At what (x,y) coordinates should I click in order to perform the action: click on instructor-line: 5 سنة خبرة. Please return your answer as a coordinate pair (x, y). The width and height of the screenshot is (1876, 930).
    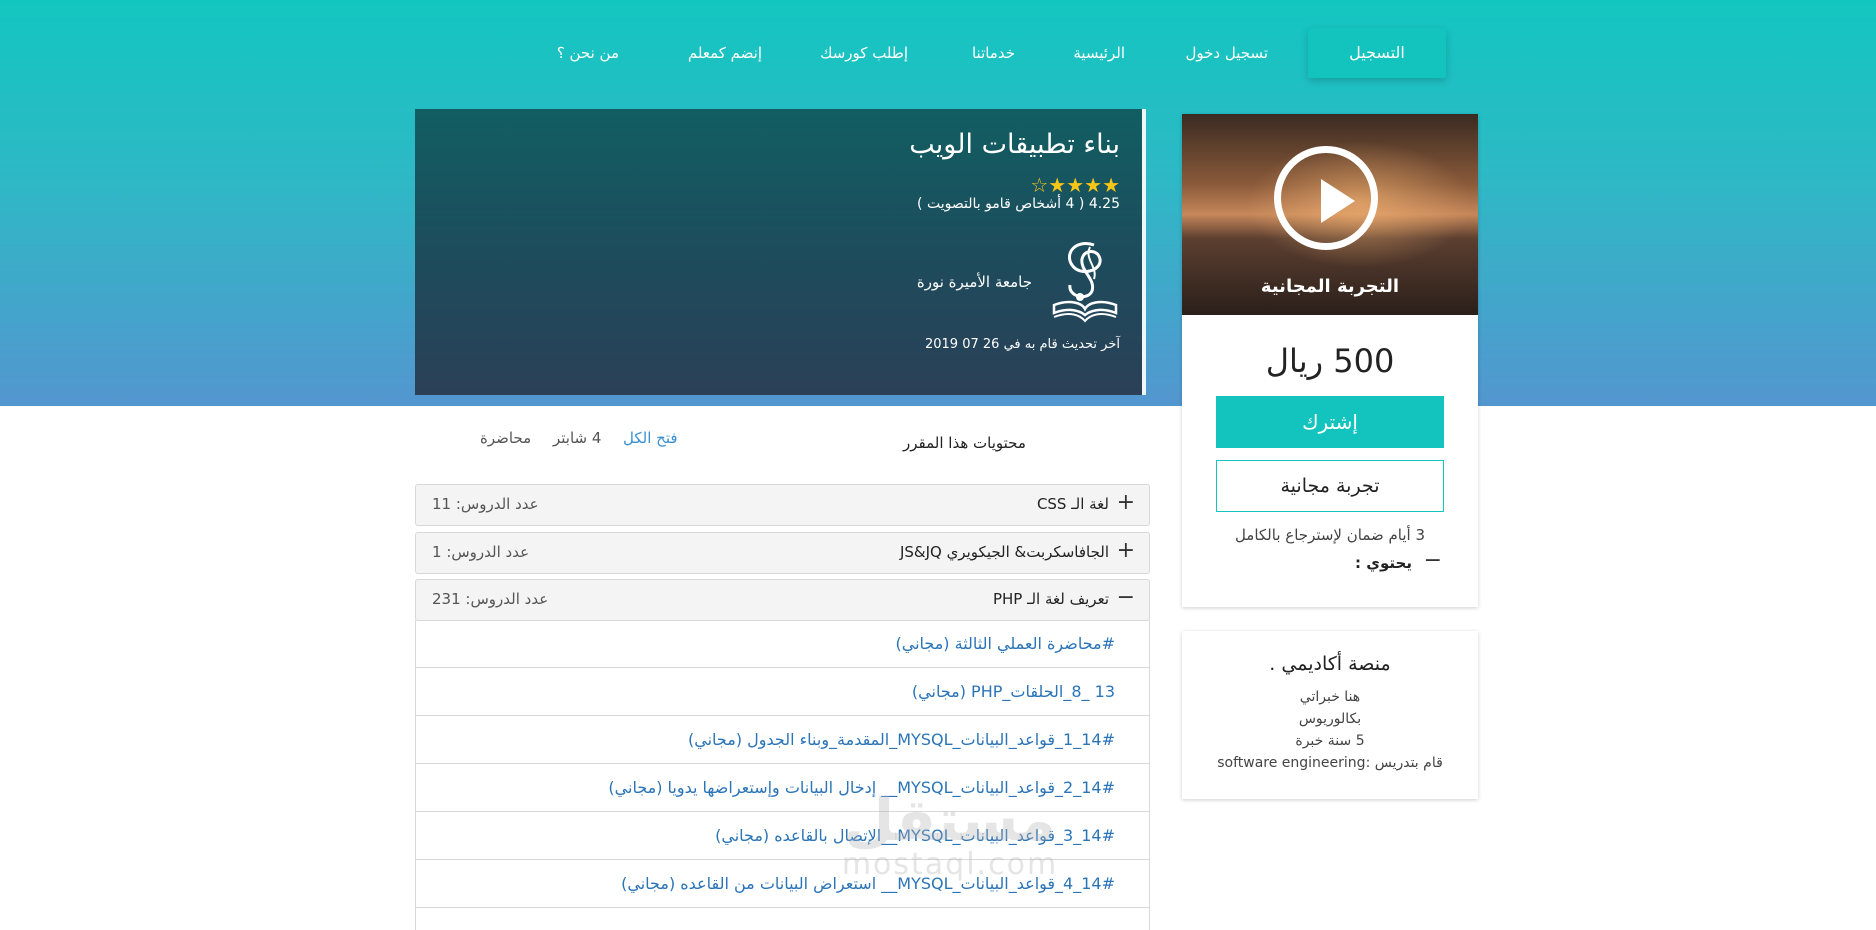
    Looking at the image, I should click on (1330, 741).